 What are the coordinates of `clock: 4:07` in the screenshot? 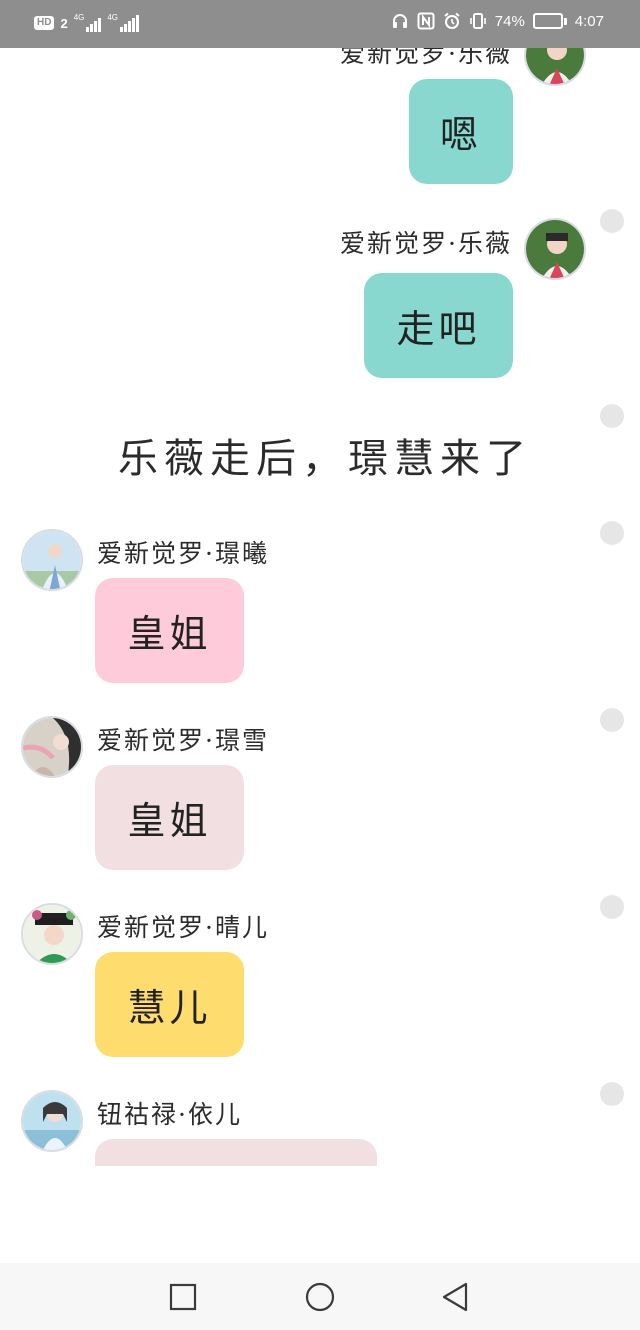 It's located at (589, 21).